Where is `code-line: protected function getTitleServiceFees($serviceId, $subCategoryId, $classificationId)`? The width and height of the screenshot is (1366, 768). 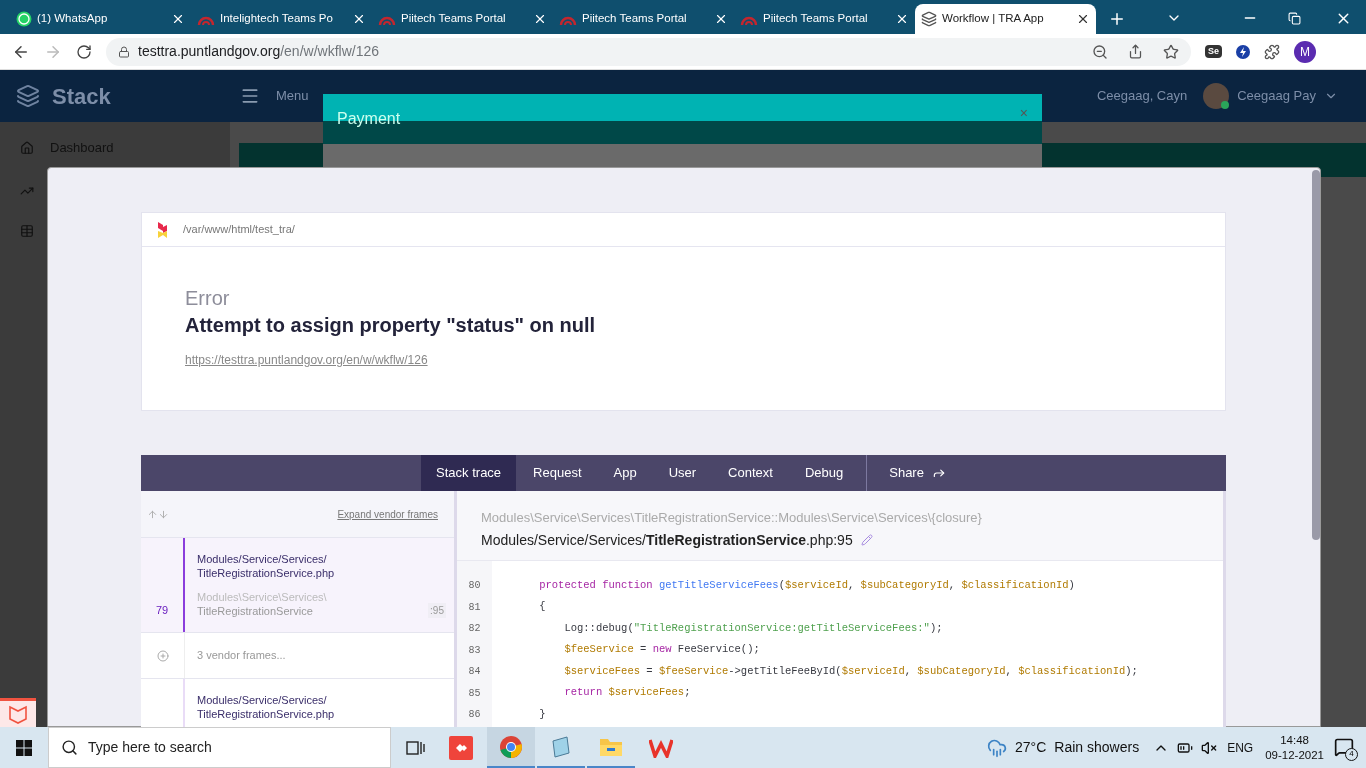 code-line: protected function getTitleServiceFees($serviceId, $subCategoryId, $classificationId) is located at coordinates (806, 585).